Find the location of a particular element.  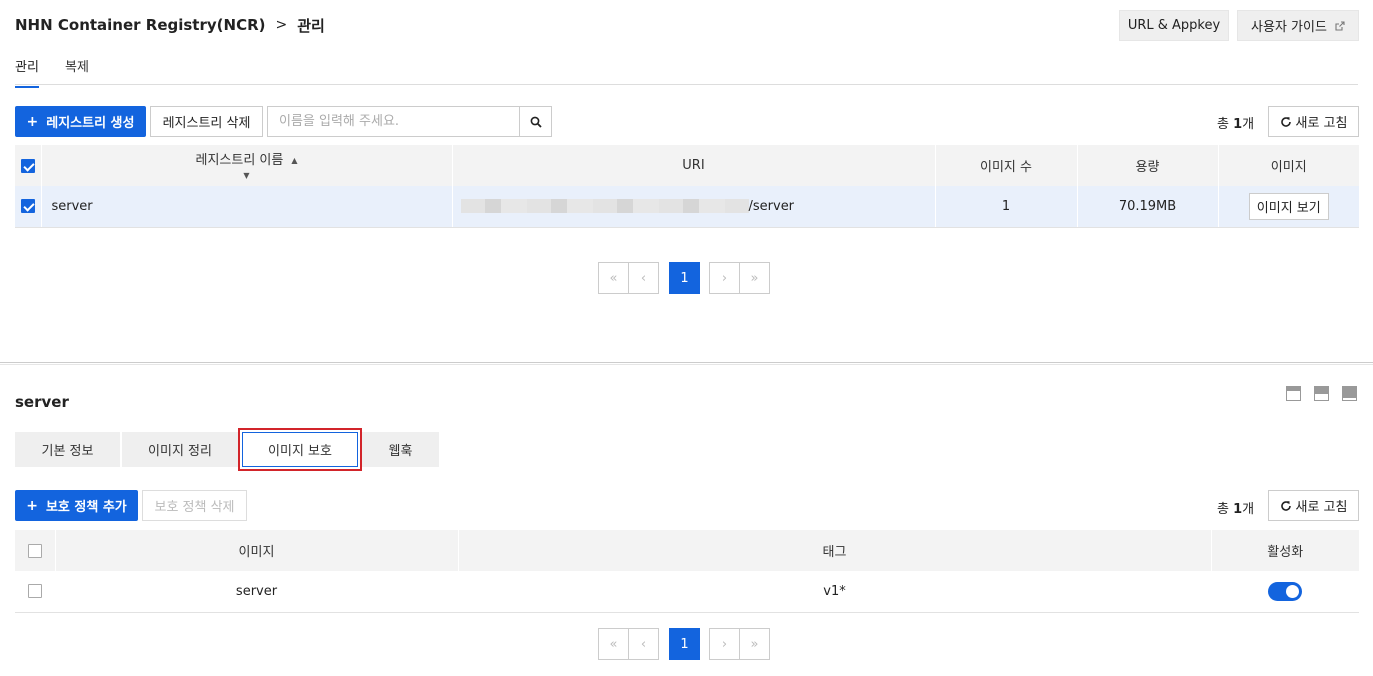

create-registry-button: + 레지스트리 생성 is located at coordinates (80, 121).